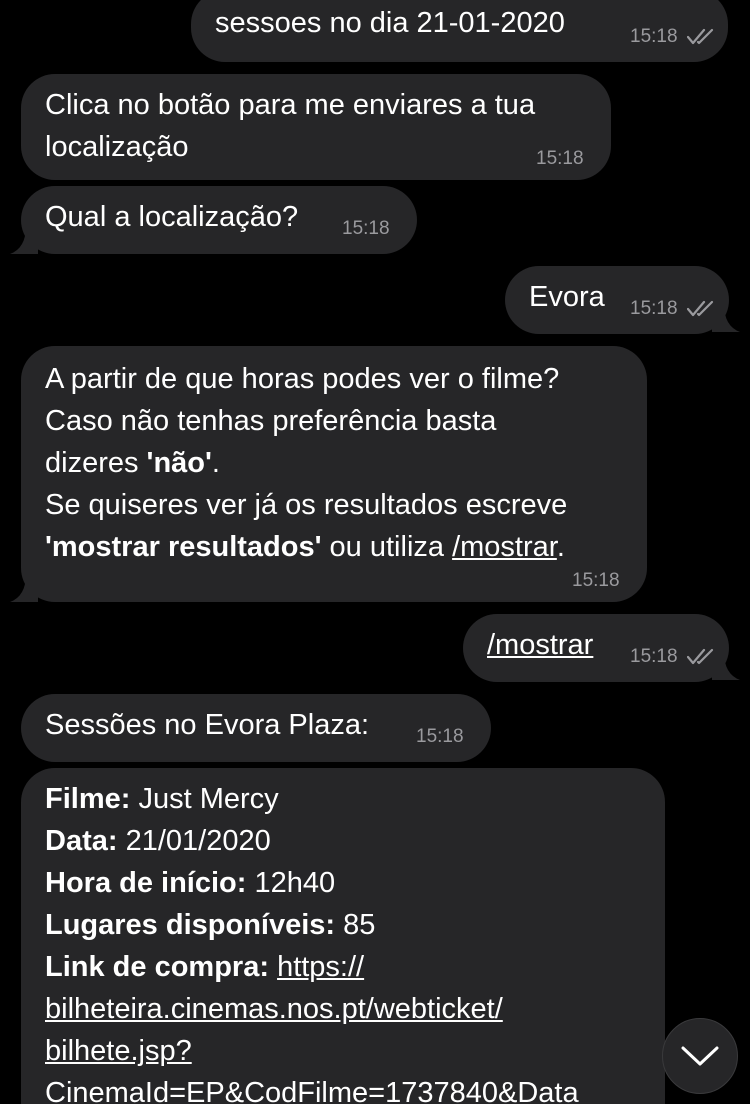 The width and height of the screenshot is (750, 1104). What do you see at coordinates (207, 725) in the screenshot?
I see `message-text: Sessões no Evora Plaza:` at bounding box center [207, 725].